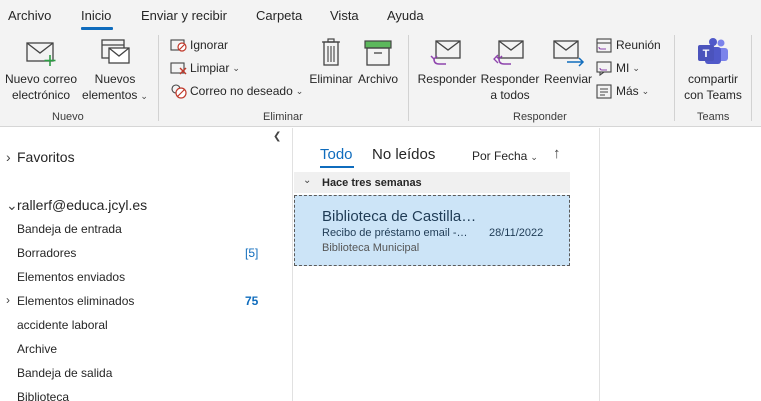 The image size is (761, 401). What do you see at coordinates (447, 70) in the screenshot?
I see `reply-button: Responder` at bounding box center [447, 70].